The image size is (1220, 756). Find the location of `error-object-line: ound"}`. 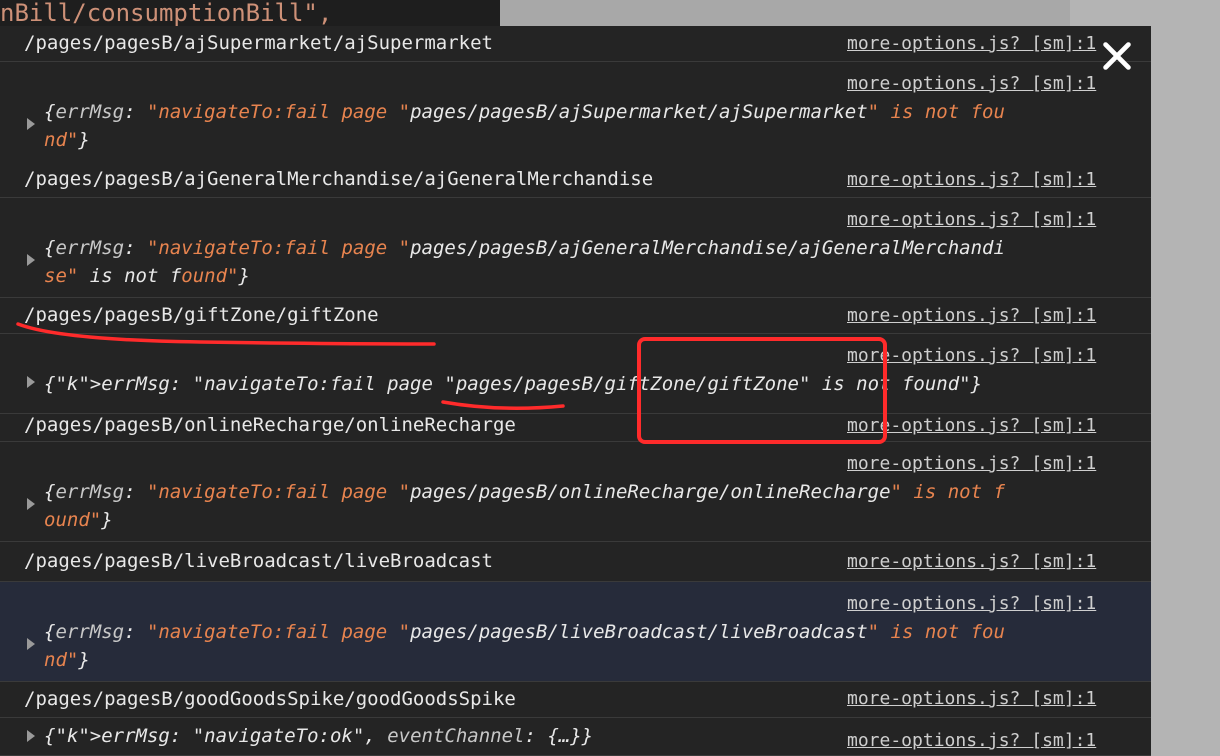

error-object-line: ound"} is located at coordinates (78, 520).